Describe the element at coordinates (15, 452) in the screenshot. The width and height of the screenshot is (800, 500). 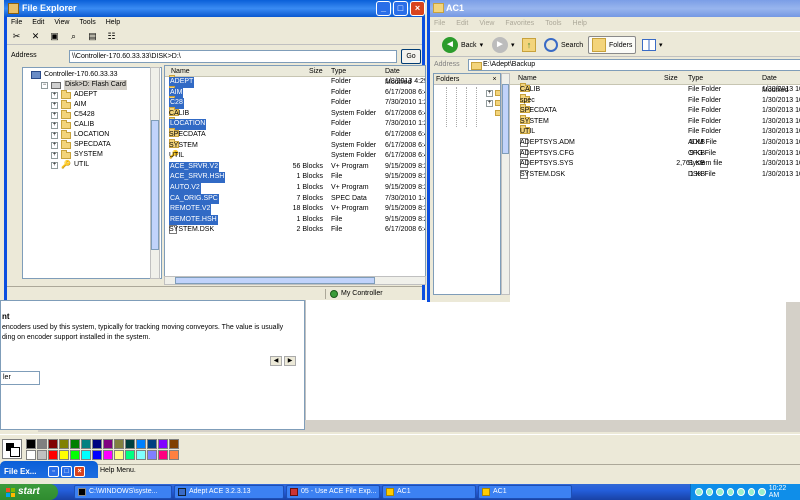
I see `background-color` at that location.